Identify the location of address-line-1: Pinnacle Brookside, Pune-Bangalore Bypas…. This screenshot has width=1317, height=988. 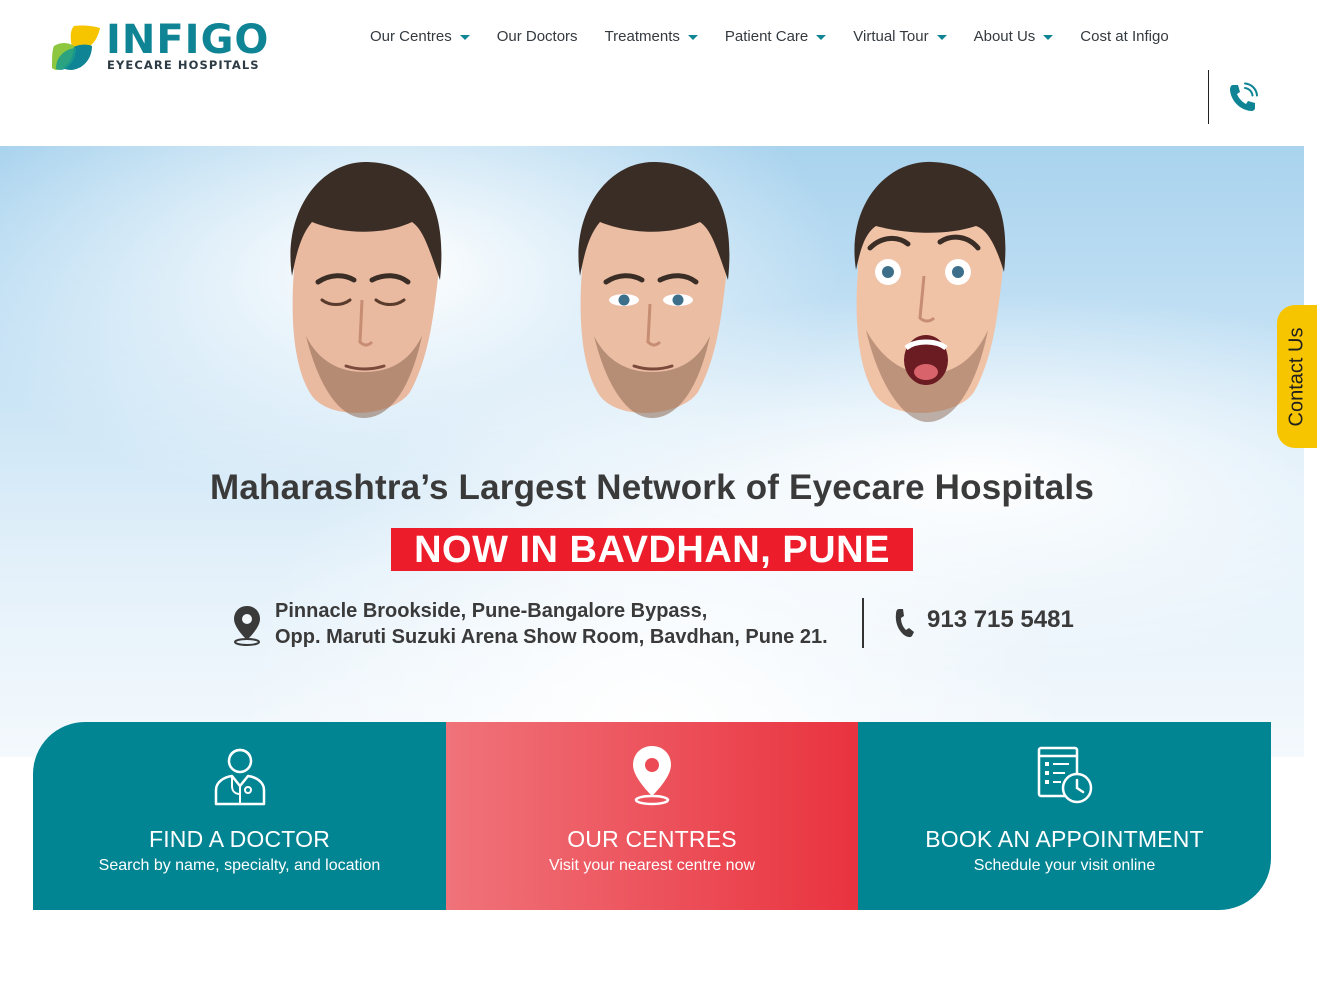
(491, 611).